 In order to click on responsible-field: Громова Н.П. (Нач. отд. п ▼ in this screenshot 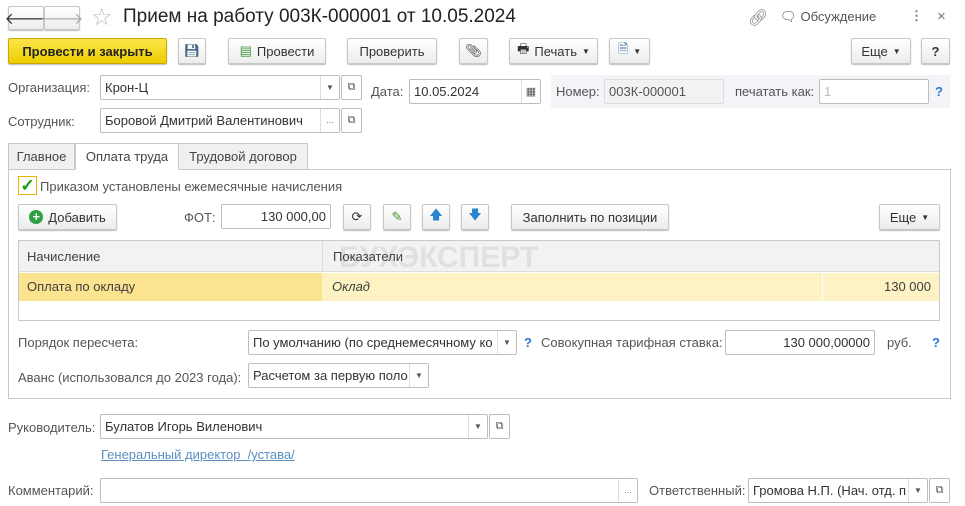, I will do `click(838, 490)`.